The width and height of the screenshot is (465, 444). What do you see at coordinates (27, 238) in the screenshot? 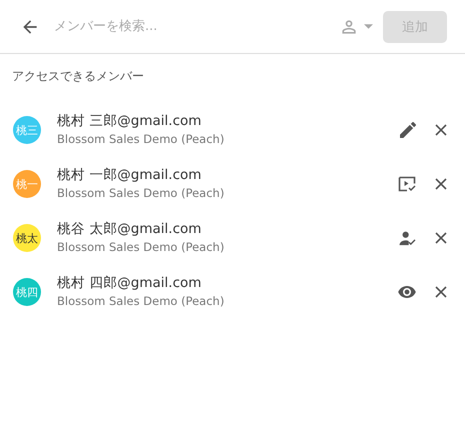
I see `avatar: 桃太` at bounding box center [27, 238].